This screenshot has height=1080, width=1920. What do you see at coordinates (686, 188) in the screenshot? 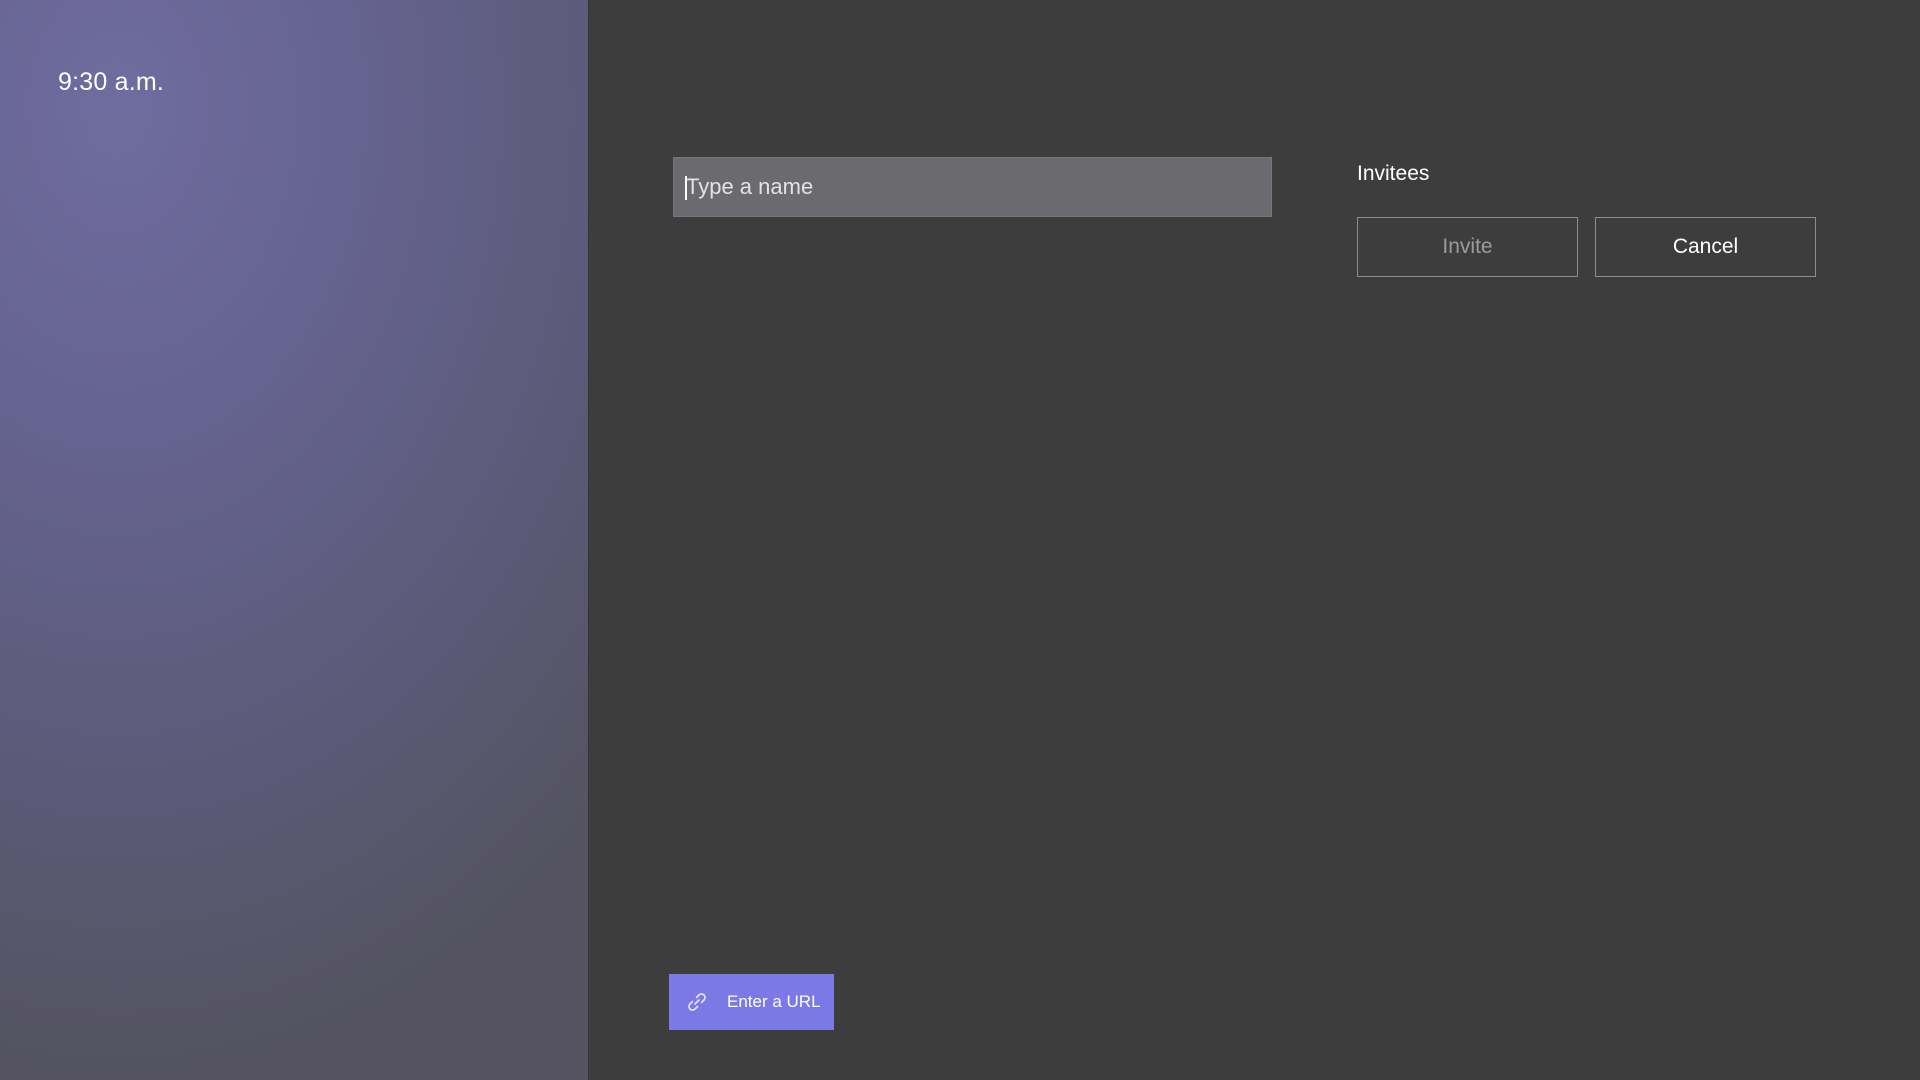
I see `text-caret` at bounding box center [686, 188].